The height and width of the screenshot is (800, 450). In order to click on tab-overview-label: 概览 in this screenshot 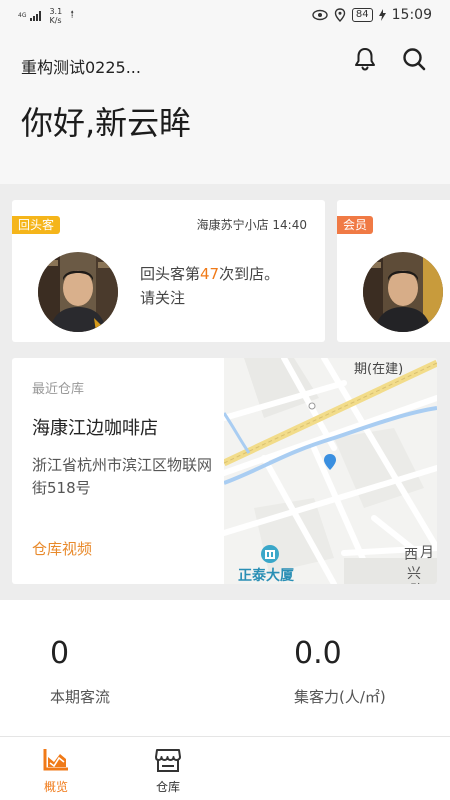, I will do `click(55, 787)`.